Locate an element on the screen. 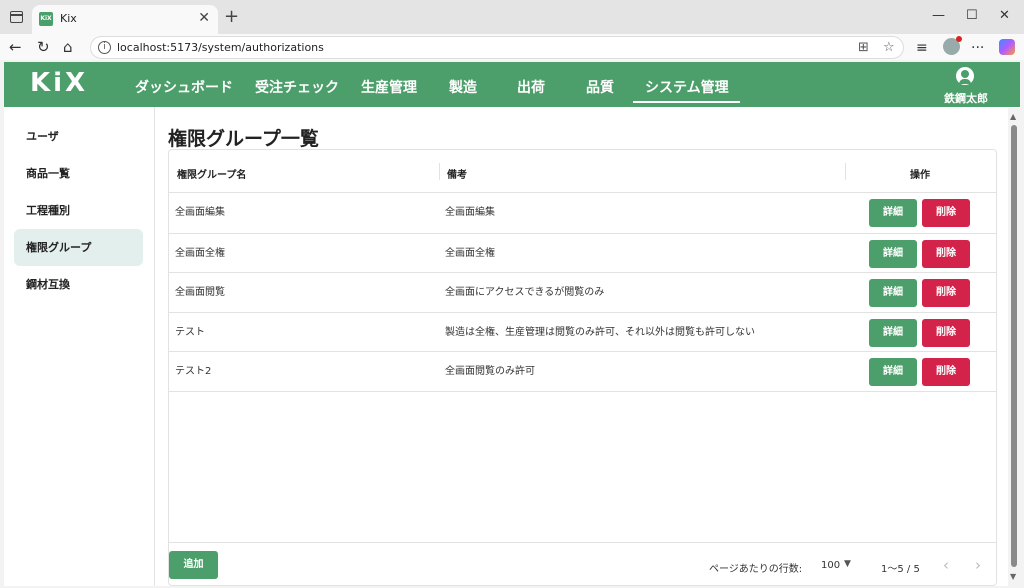  scroll-down-icon: ▼ is located at coordinates (1013, 576).